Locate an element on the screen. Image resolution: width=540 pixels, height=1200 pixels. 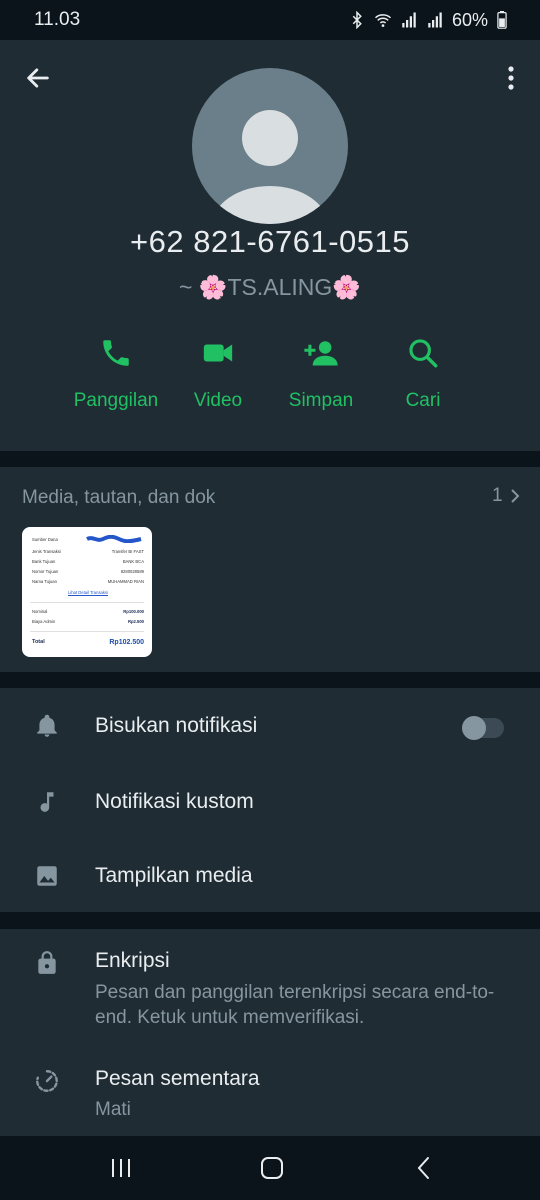
timer-icon is located at coordinates (47, 1081).